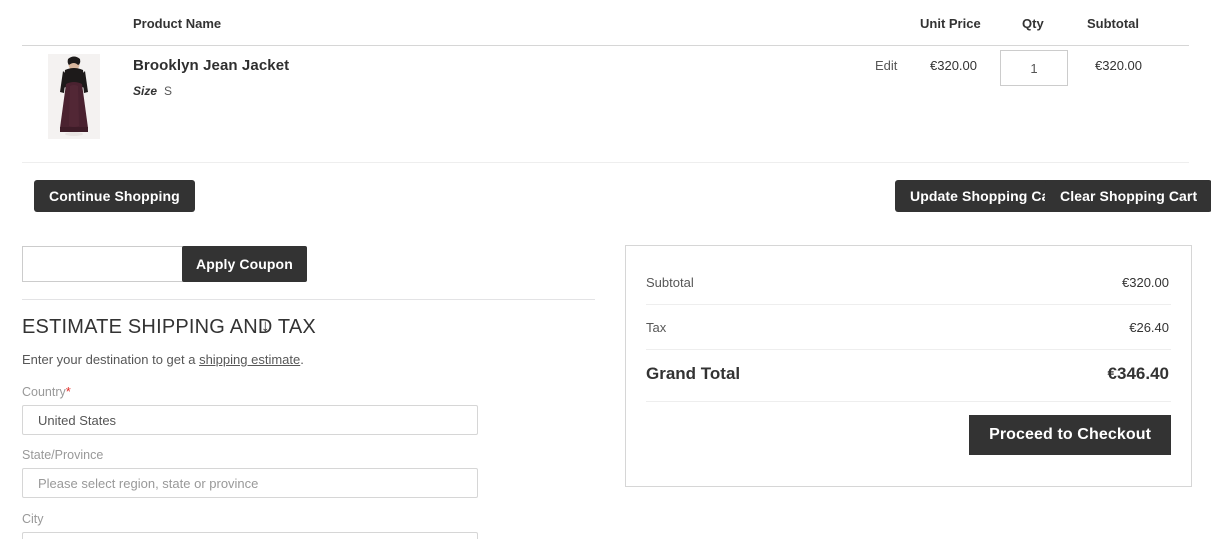 The width and height of the screenshot is (1211, 539). I want to click on summary-row-grand-total: Grand Total €346.40, so click(908, 376).